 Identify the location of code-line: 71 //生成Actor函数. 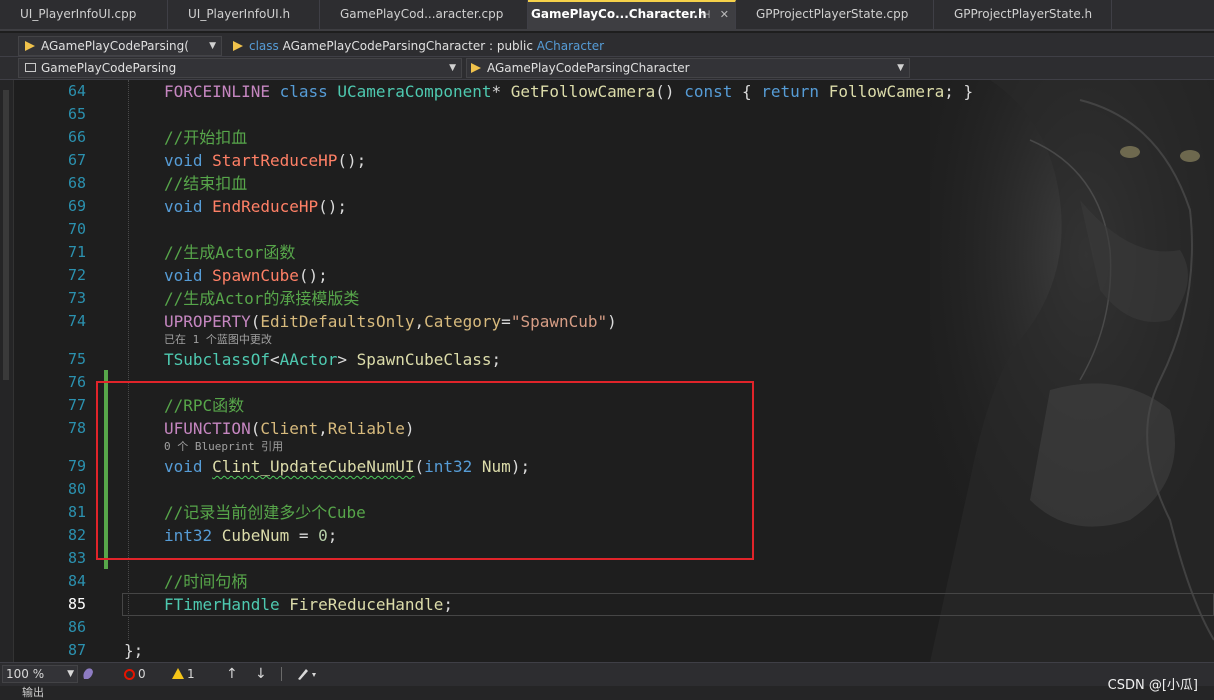
(607, 252).